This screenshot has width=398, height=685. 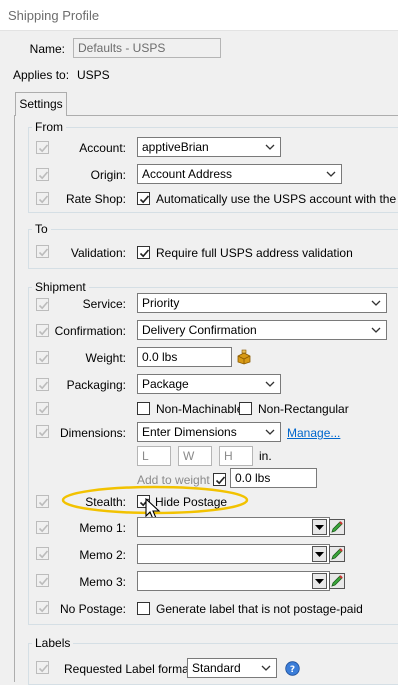 What do you see at coordinates (233, 554) in the screenshot?
I see `memo2-input` at bounding box center [233, 554].